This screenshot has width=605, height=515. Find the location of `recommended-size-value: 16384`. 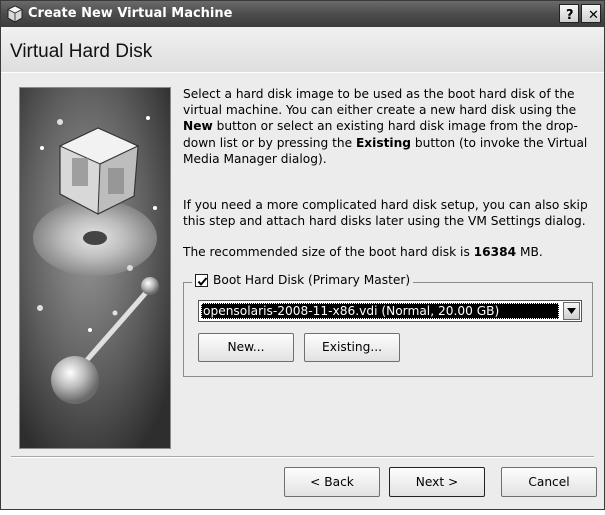

recommended-size-value: 16384 is located at coordinates (495, 252).